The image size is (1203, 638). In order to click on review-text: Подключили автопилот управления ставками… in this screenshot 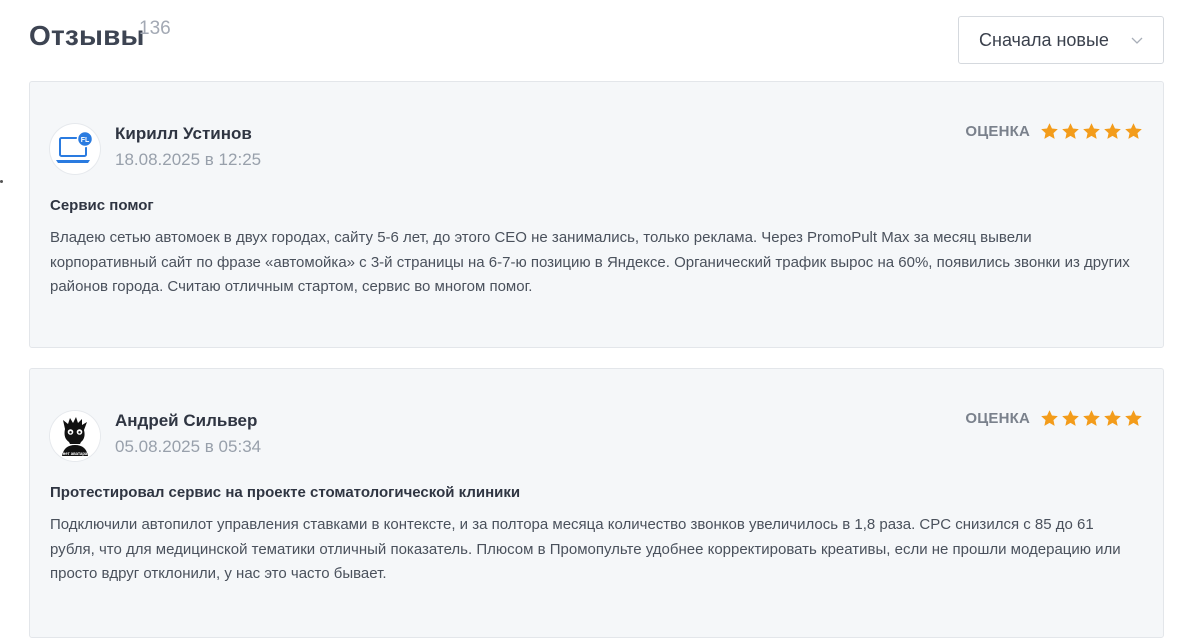, I will do `click(585, 549)`.